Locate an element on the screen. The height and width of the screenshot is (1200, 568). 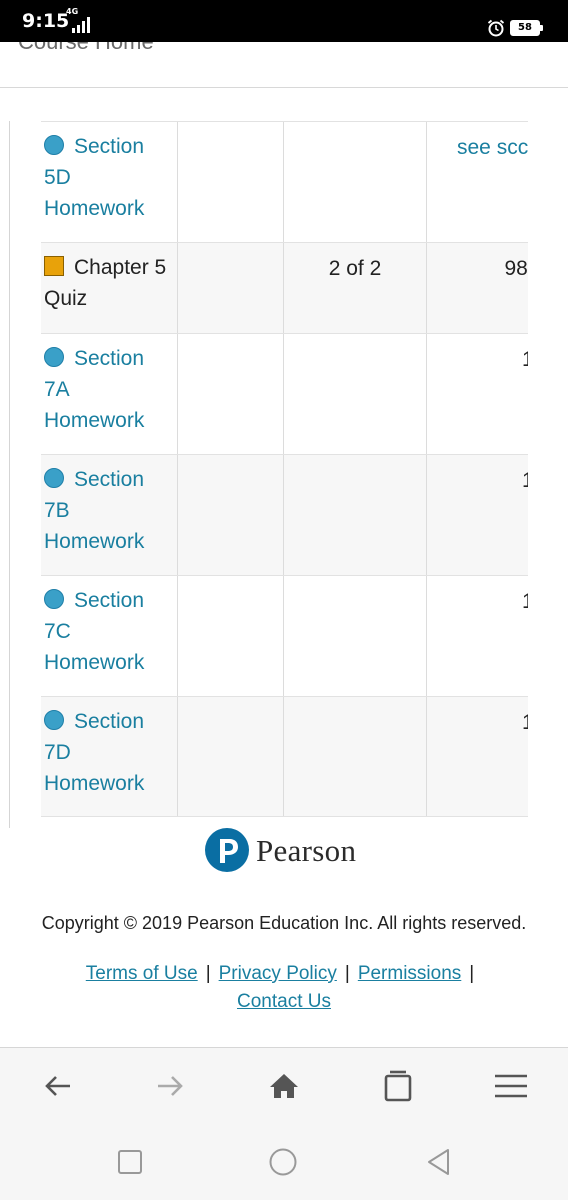
table-left-border is located at coordinates (9, 474).